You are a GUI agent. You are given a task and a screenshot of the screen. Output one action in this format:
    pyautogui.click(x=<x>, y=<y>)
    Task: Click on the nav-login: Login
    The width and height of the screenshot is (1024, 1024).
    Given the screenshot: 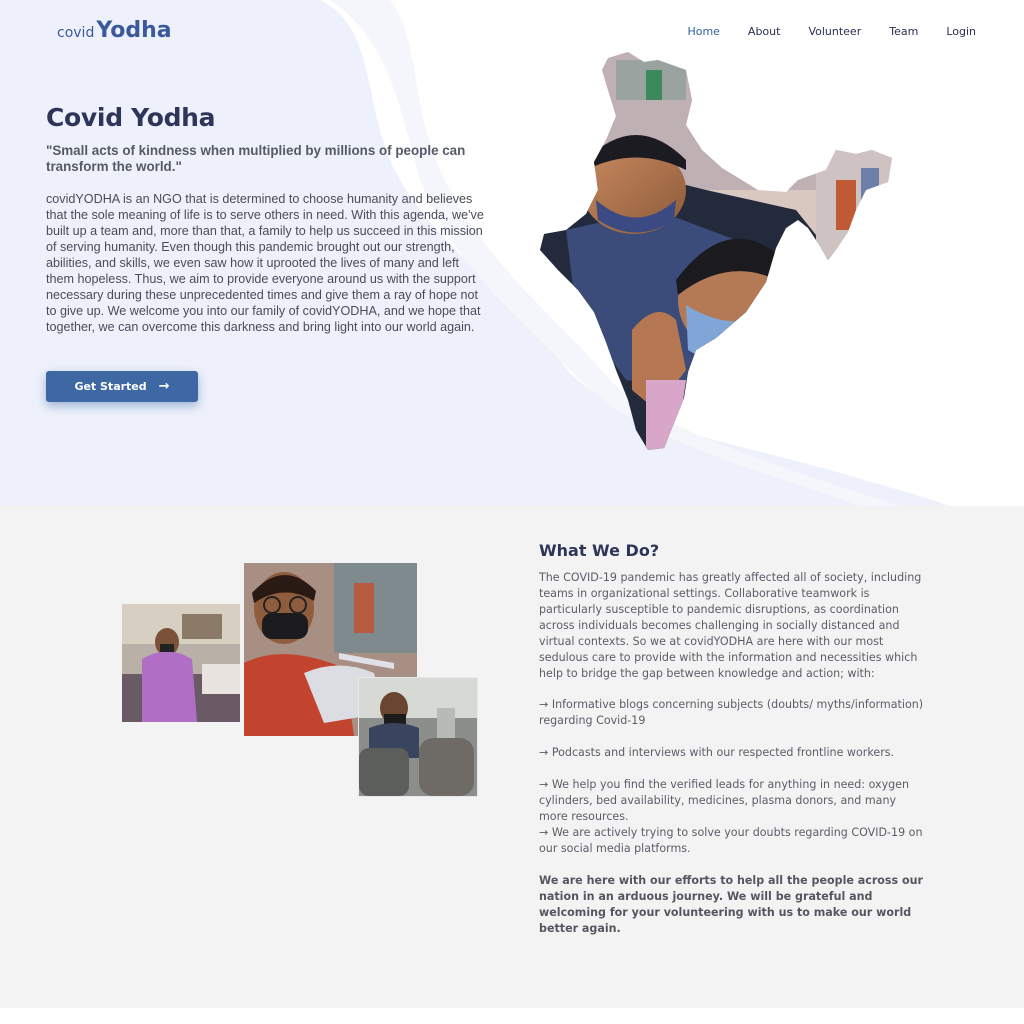 What is the action you would take?
    pyautogui.click(x=961, y=31)
    